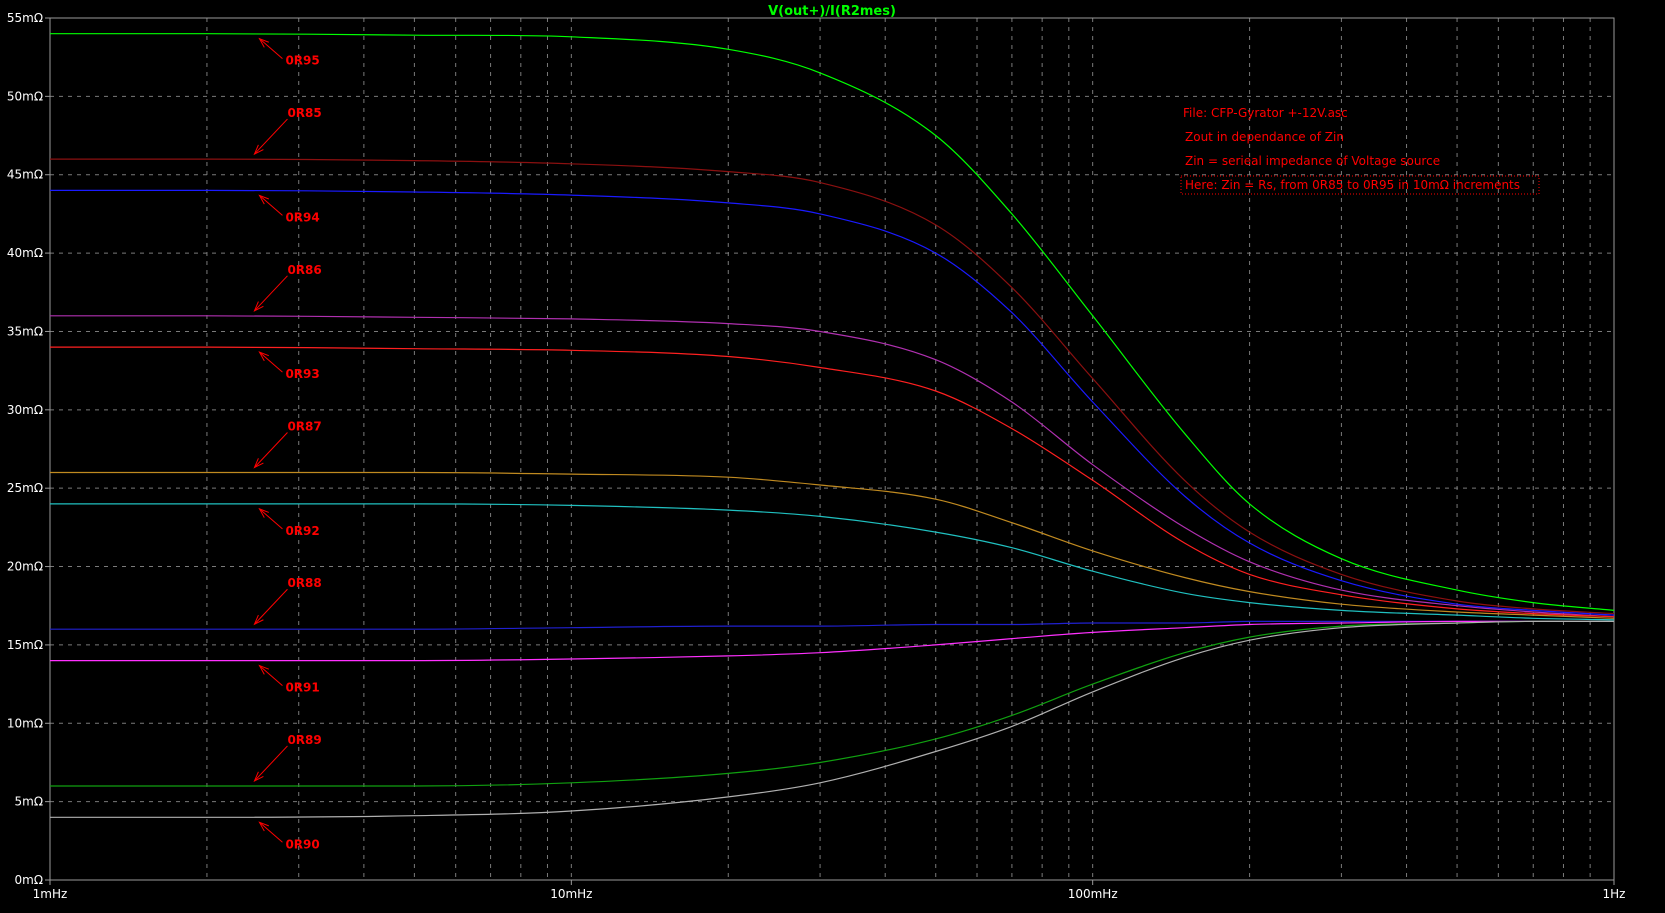  What do you see at coordinates (304, 113) in the screenshot?
I see `series-label-0r85: 0R85` at bounding box center [304, 113].